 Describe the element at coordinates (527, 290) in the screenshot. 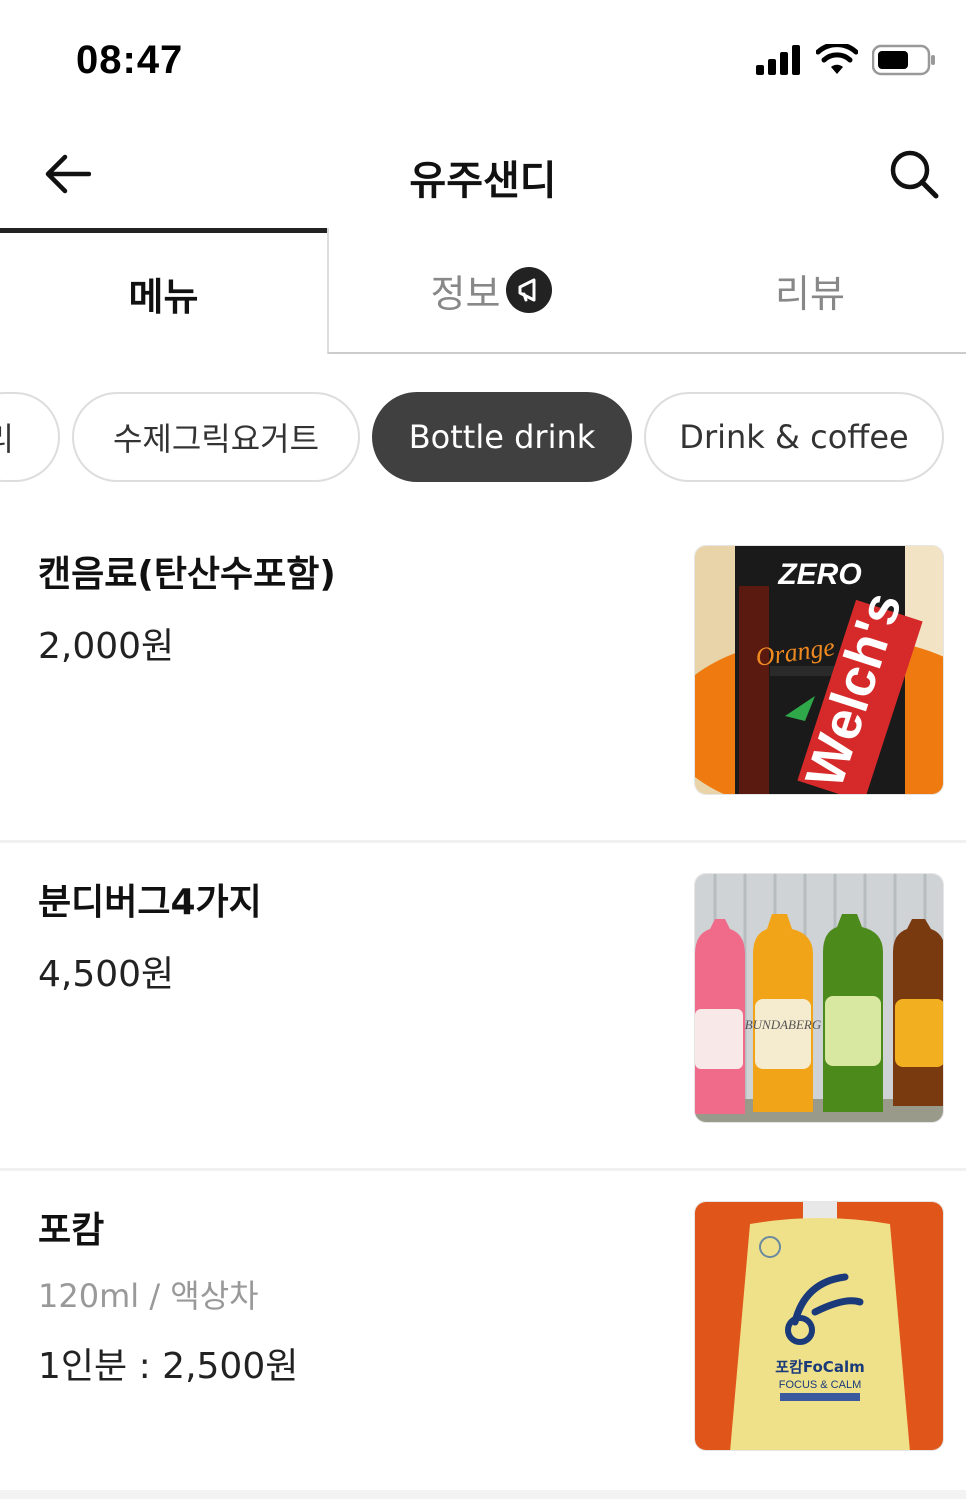

I see `megaphone-icon` at that location.